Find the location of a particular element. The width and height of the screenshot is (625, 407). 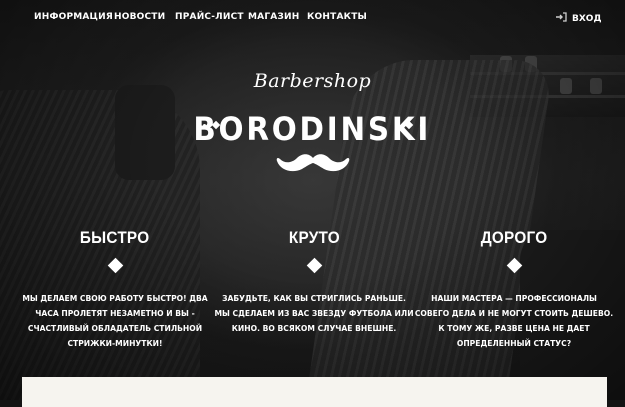

login-link: ВХОД is located at coordinates (578, 18).